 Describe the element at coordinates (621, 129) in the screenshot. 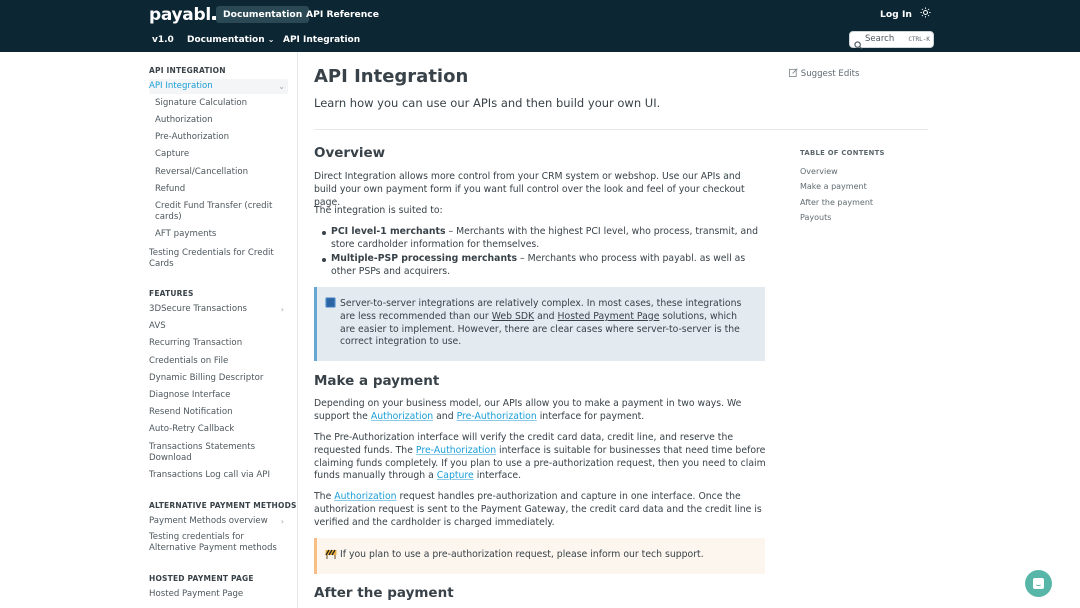

I see `divider` at that location.